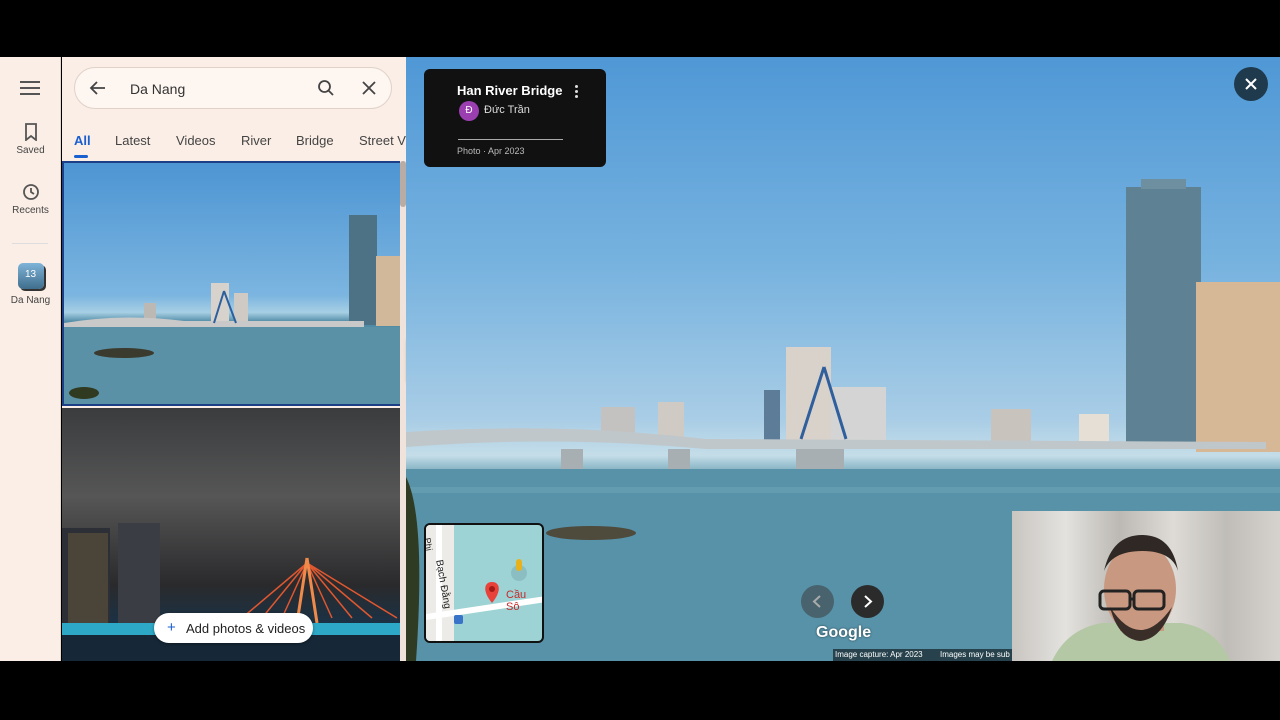 This screenshot has width=1280, height=720. I want to click on menu-icon, so click(30, 88).